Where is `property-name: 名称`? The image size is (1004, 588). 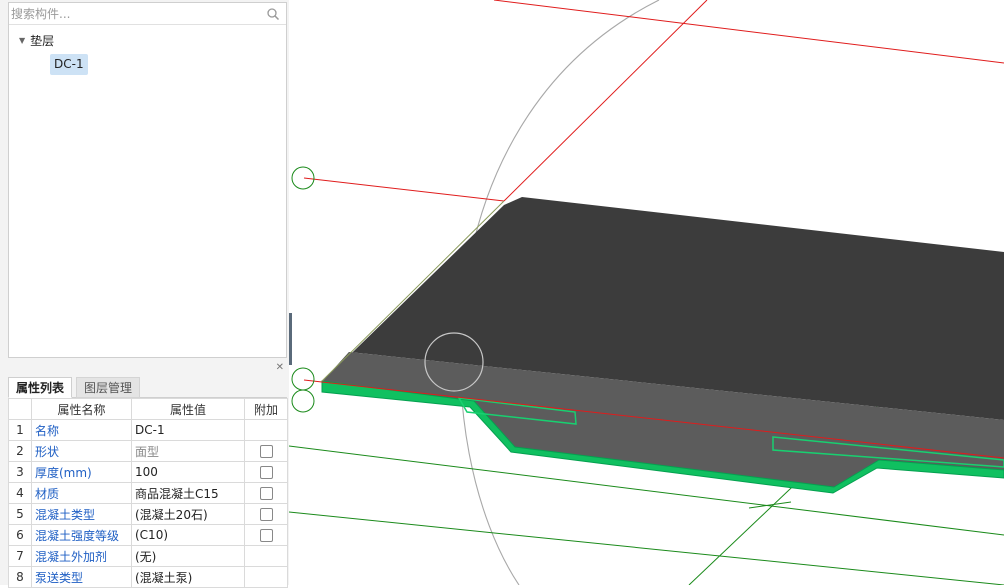 property-name: 名称 is located at coordinates (81, 430).